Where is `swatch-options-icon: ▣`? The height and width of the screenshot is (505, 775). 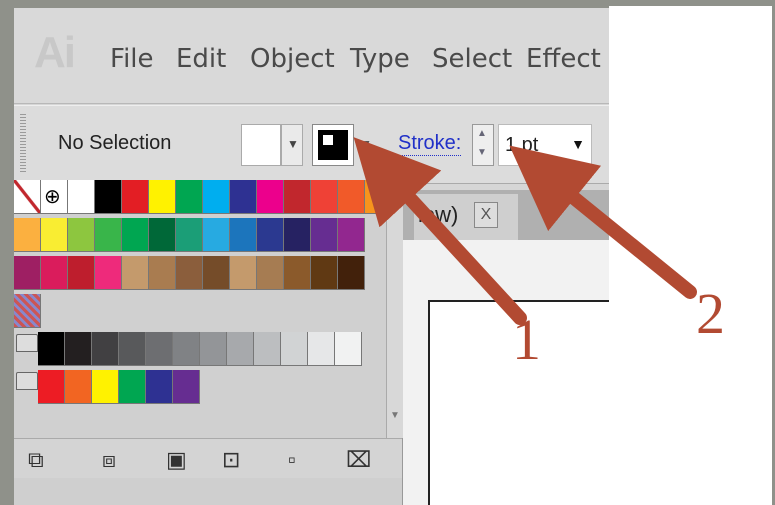
swatch-options-icon: ▣ is located at coordinates (176, 460).